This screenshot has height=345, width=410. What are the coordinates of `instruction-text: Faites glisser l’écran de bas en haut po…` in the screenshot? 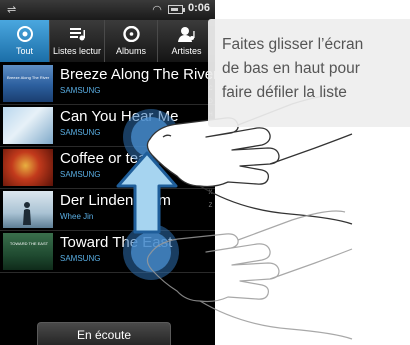 It's located at (292, 69).